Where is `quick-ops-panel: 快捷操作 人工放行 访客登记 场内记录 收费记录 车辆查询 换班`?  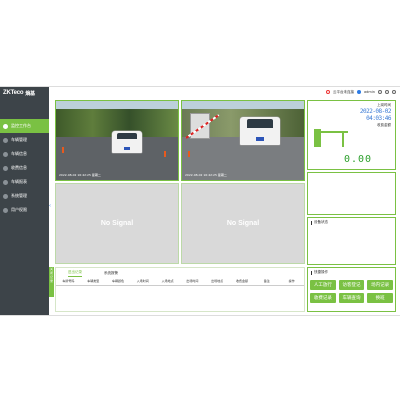
quick-ops-panel: 快捷操作 人工放行 访客登记 场内记录 收费记录 车辆查询 换班 is located at coordinates (351, 289).